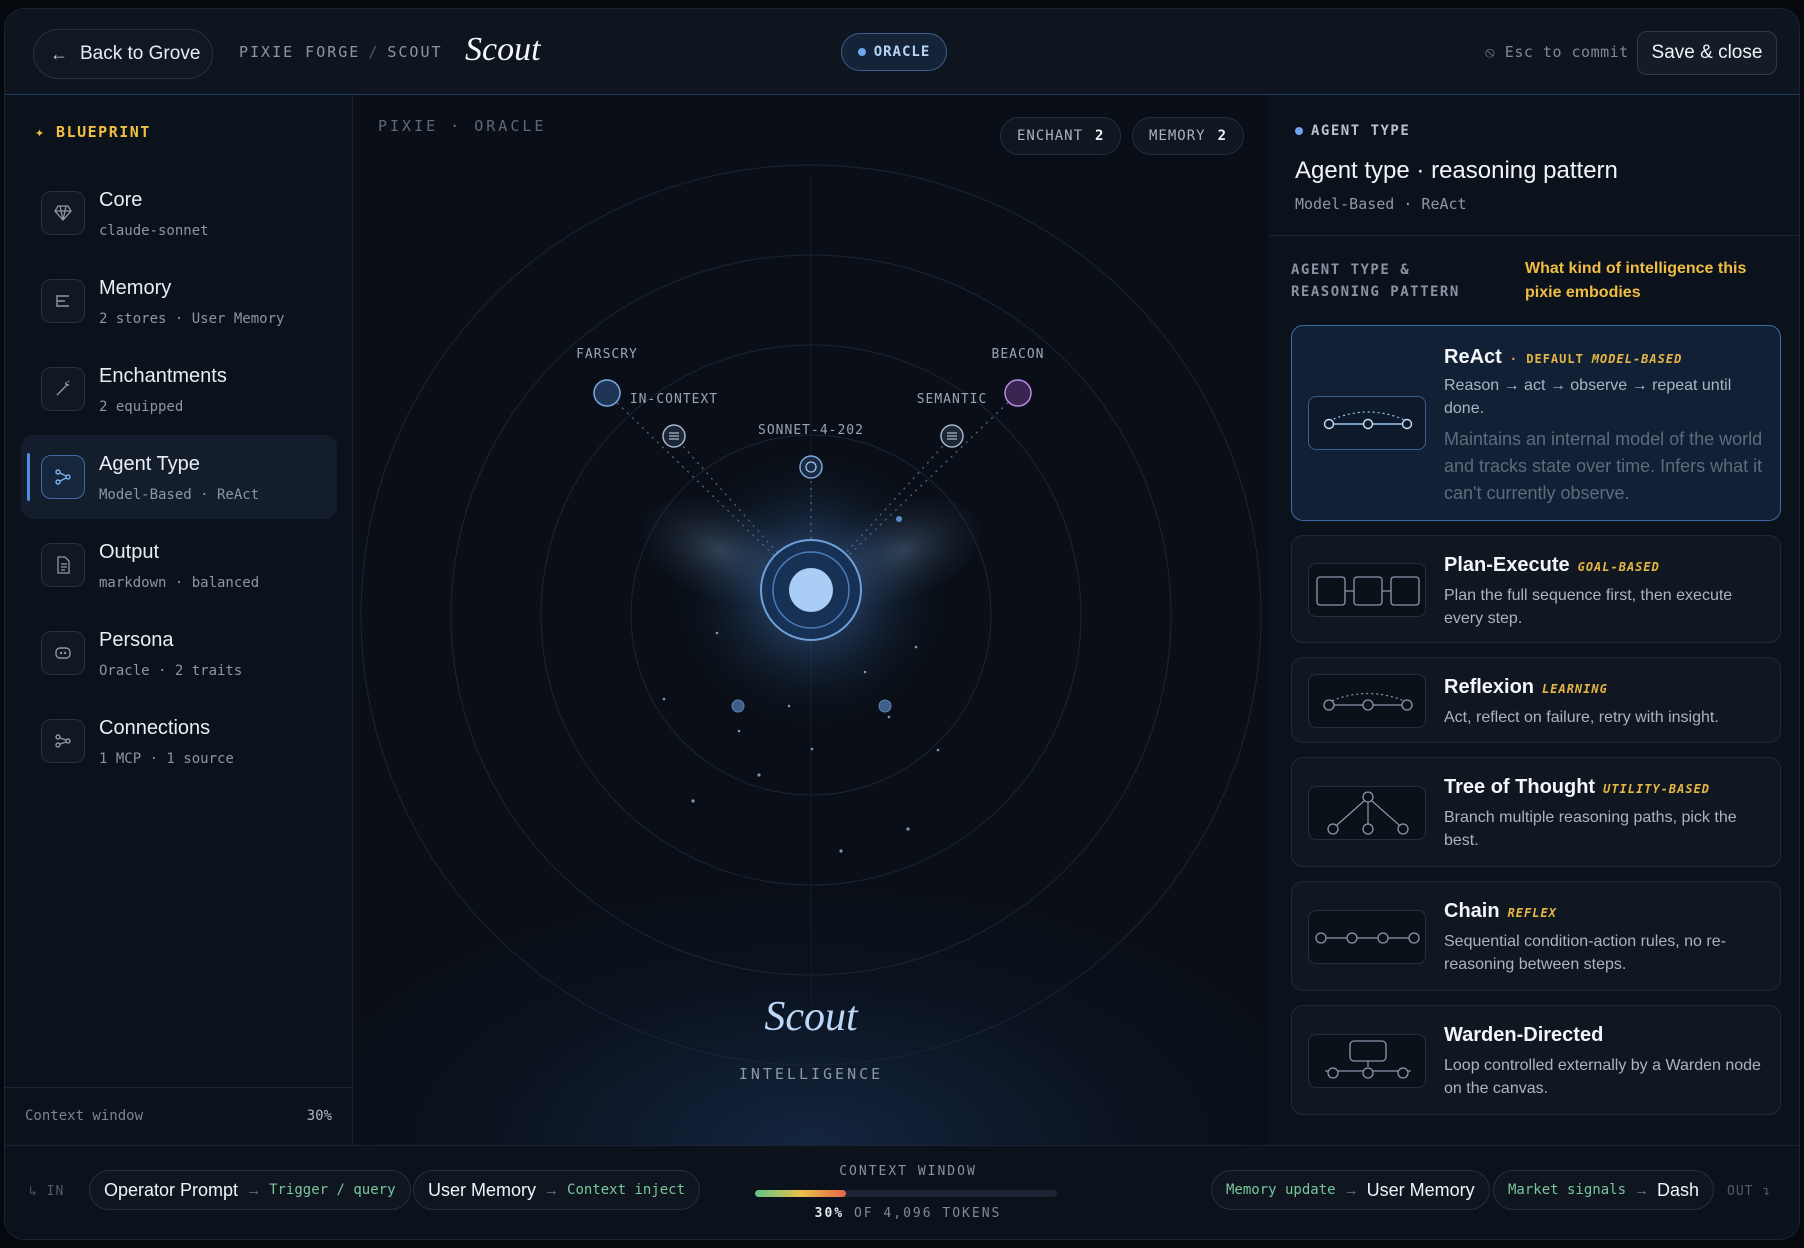 Image resolution: width=1804 pixels, height=1248 pixels. I want to click on breadcrumb-scout: SCOUT, so click(415, 52).